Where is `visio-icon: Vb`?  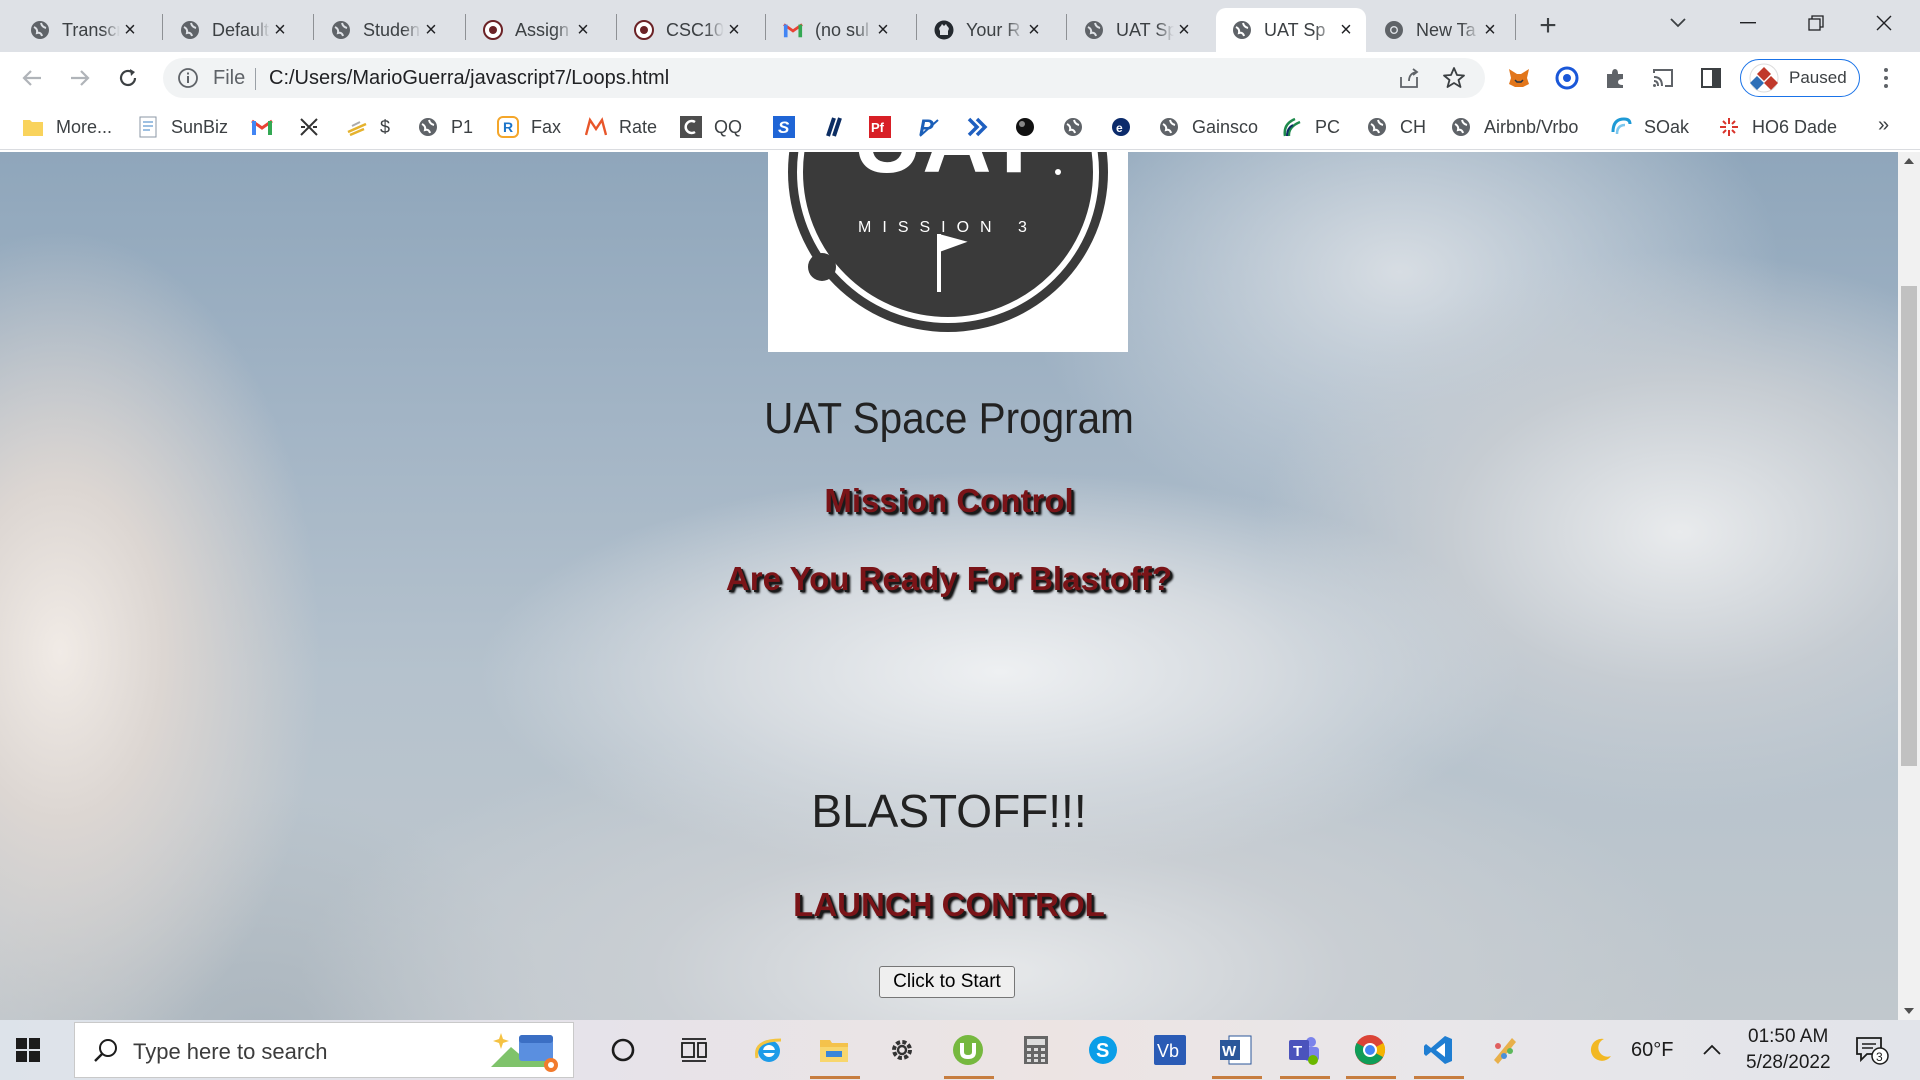 visio-icon: Vb is located at coordinates (1170, 1050).